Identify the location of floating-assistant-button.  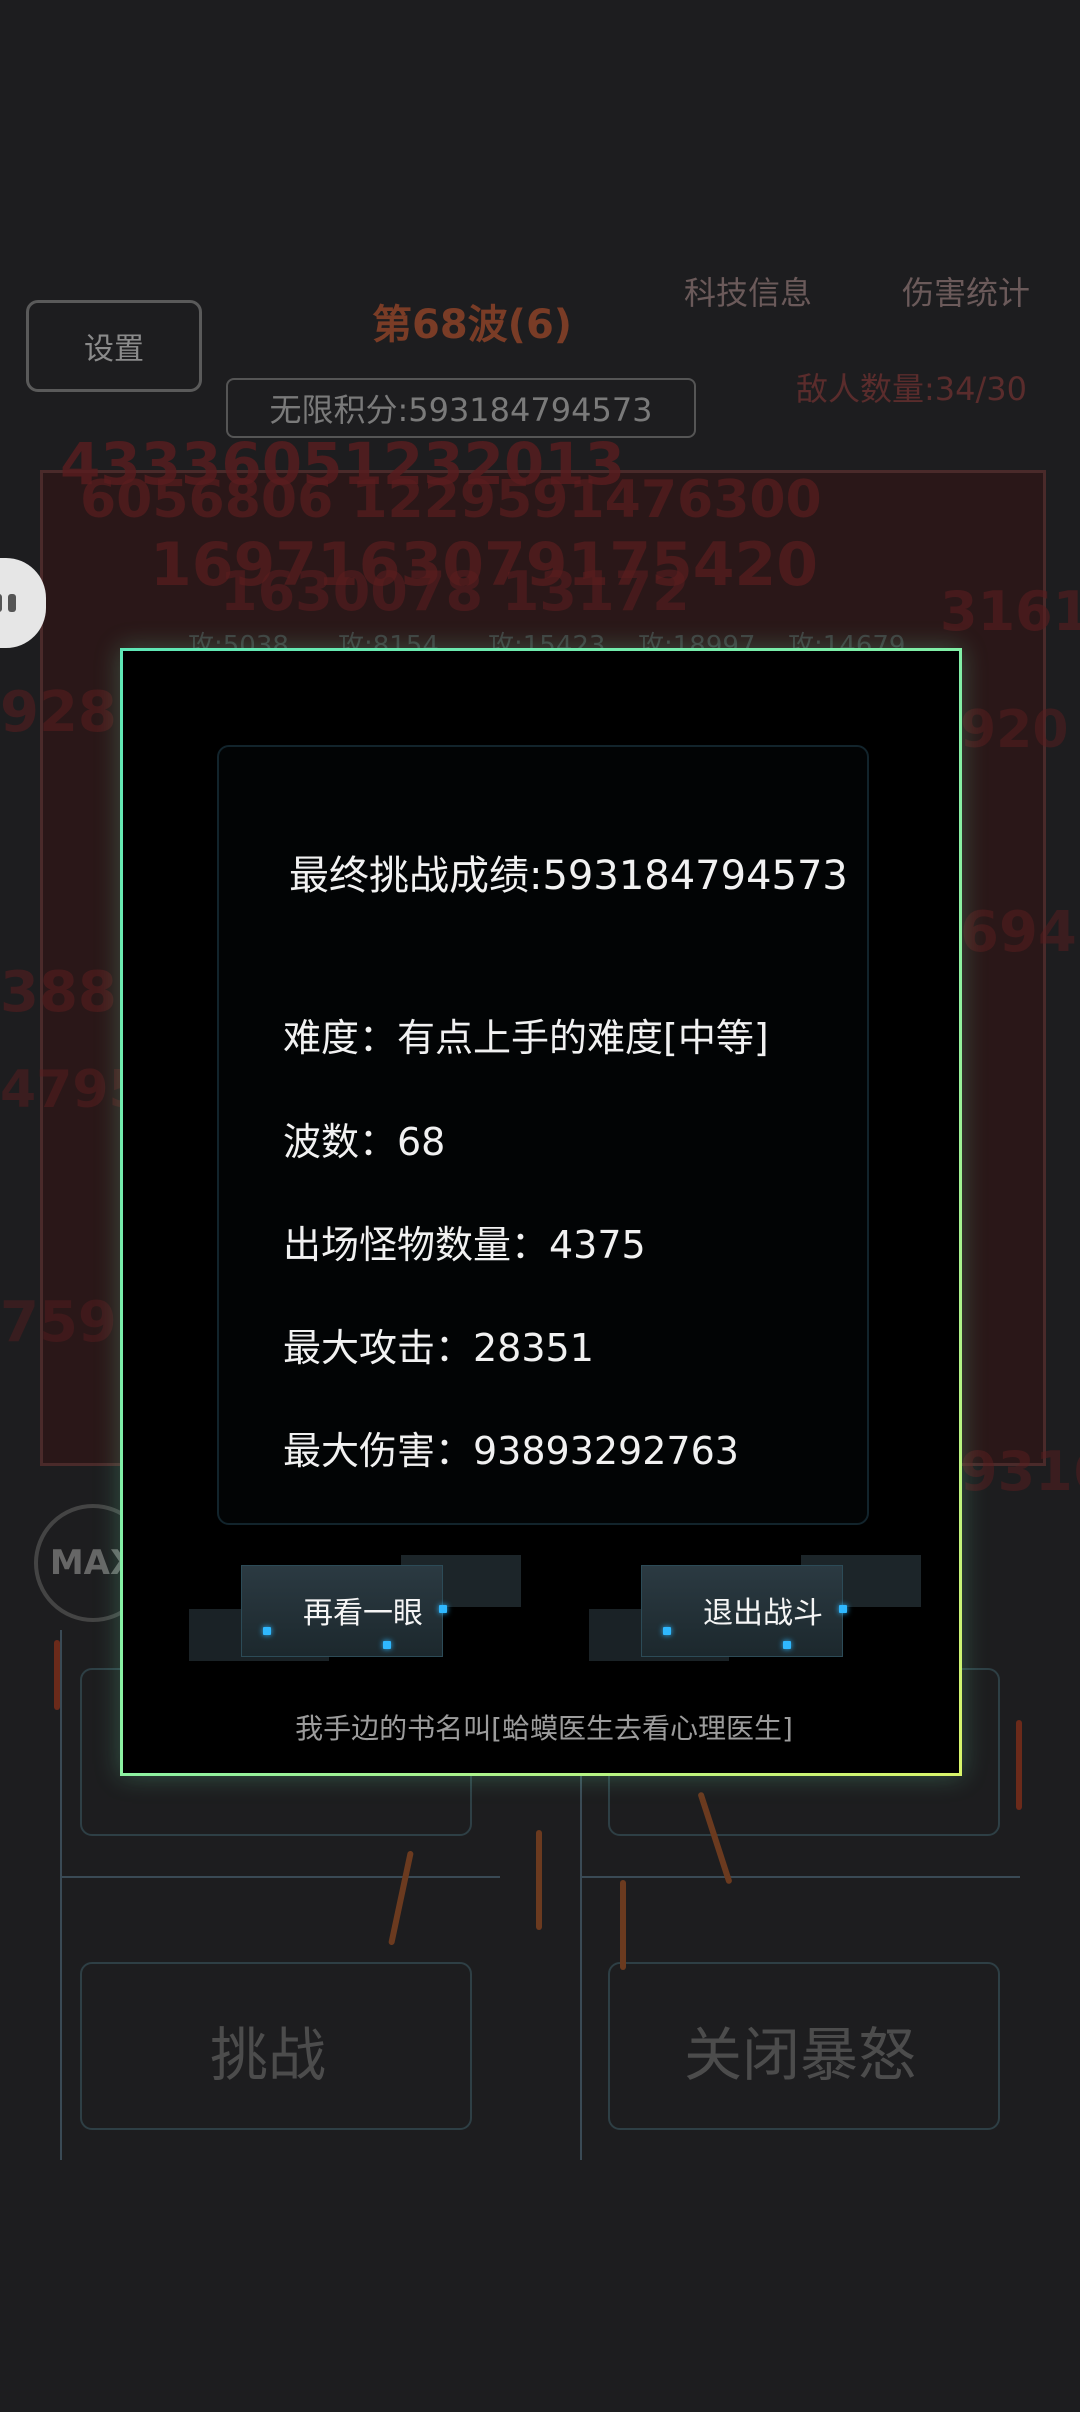
(23, 603).